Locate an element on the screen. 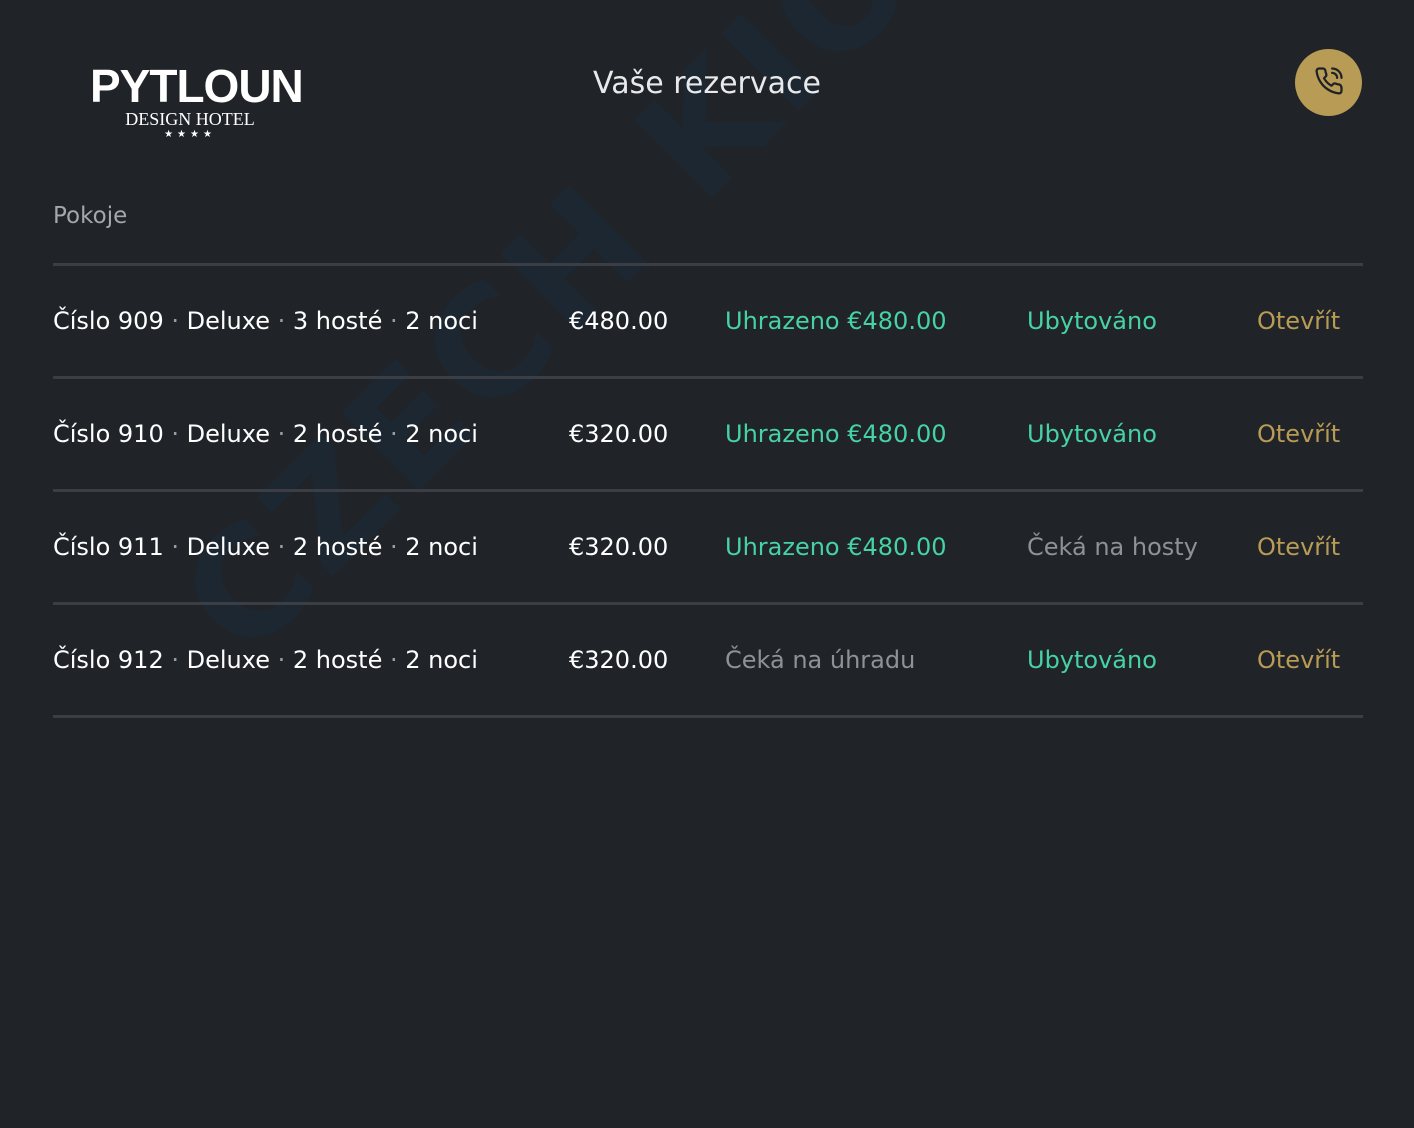 The image size is (1414, 1128). divider is located at coordinates (708, 716).